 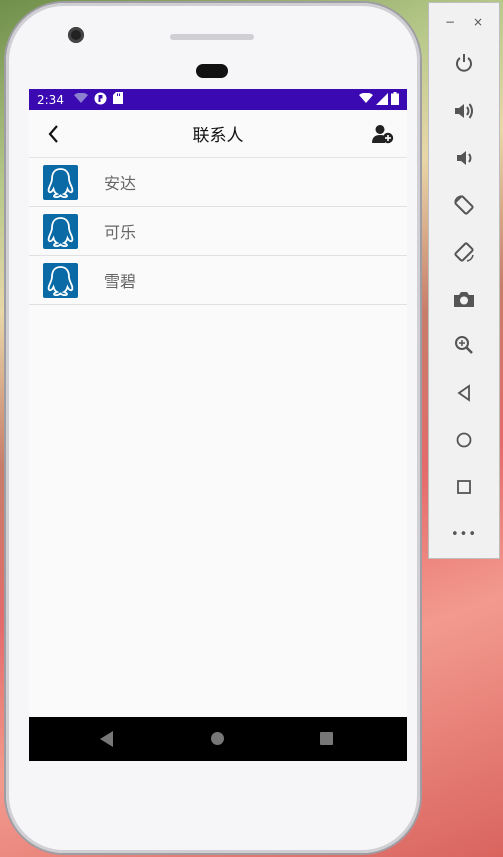 I want to click on home-circle-icon, so click(x=464, y=440).